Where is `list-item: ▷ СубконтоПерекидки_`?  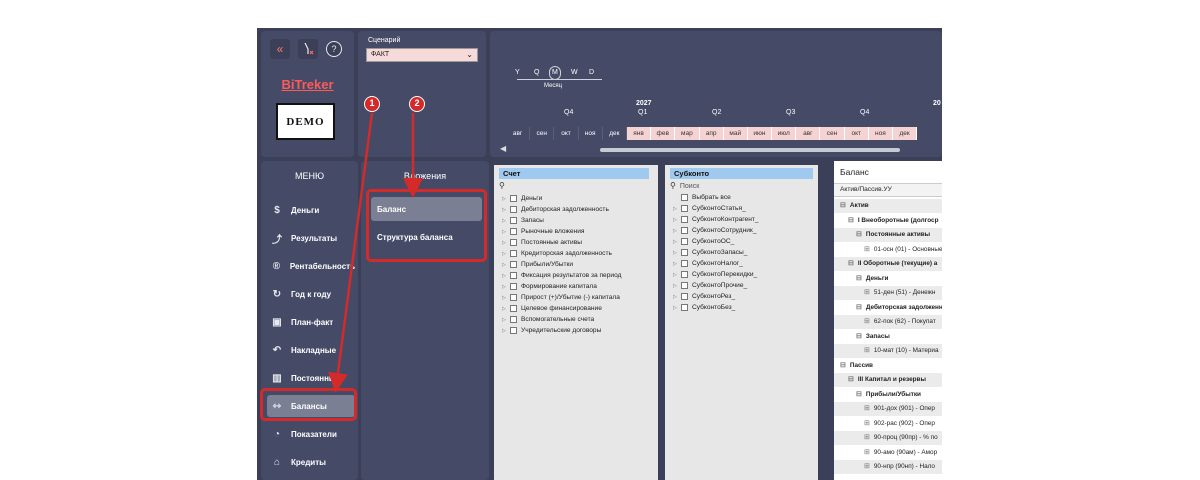 list-item: ▷ СубконтоПерекидки_ is located at coordinates (715, 274).